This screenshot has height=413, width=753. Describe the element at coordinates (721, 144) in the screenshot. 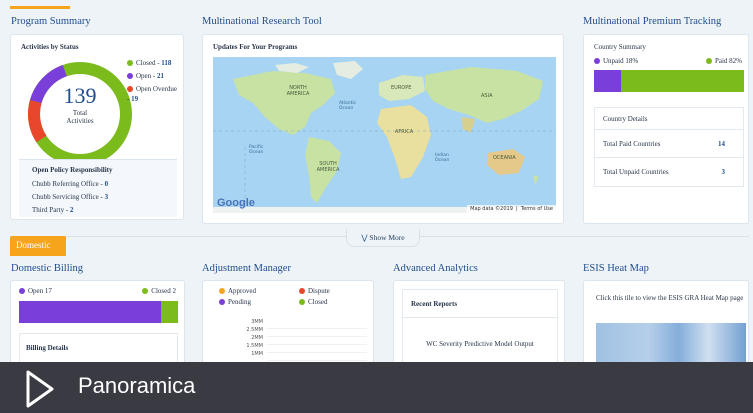

I see `row-value: 14` at that location.